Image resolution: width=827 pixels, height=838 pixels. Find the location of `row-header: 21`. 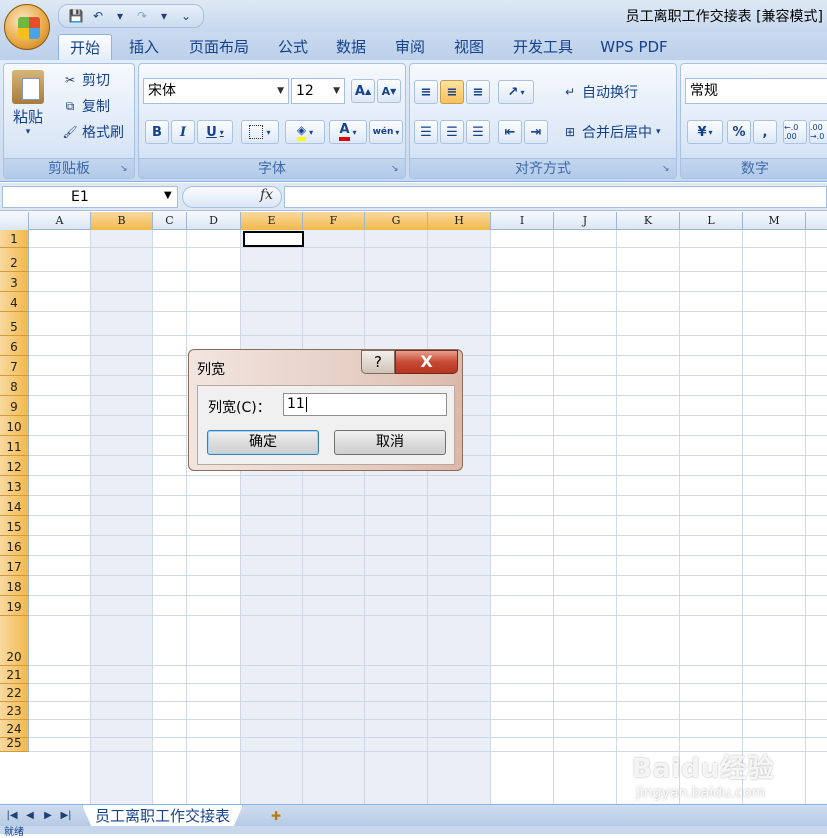

row-header: 21 is located at coordinates (14, 675).